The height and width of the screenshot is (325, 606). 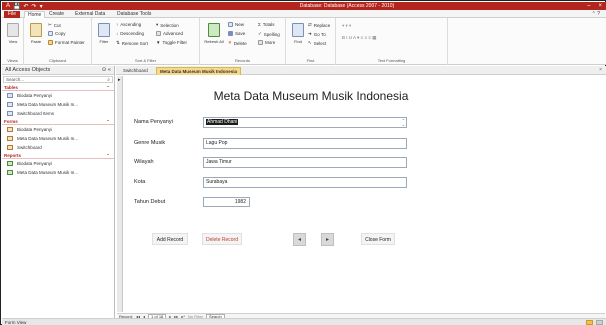 I want to click on tab-home: Home, so click(x=35, y=14).